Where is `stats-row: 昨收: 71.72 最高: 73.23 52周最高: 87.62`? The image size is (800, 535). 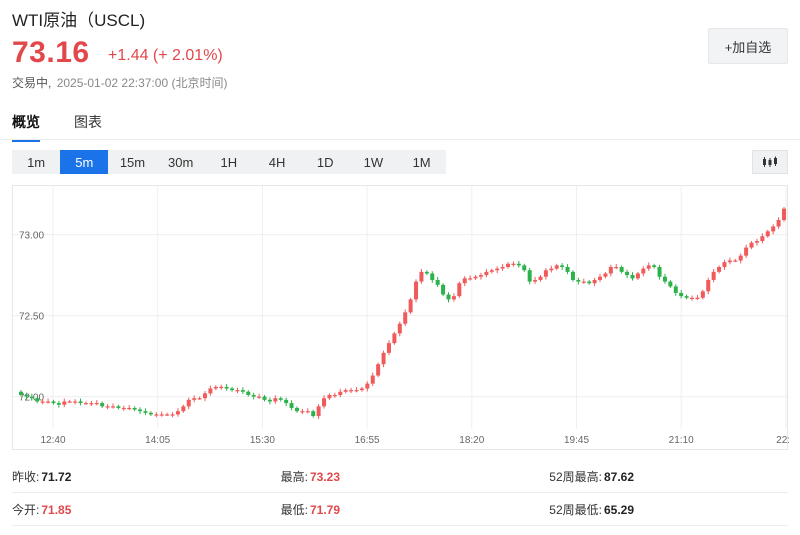 stats-row: 昨收: 71.72 最高: 73.23 52周最高: 87.62 is located at coordinates (400, 476).